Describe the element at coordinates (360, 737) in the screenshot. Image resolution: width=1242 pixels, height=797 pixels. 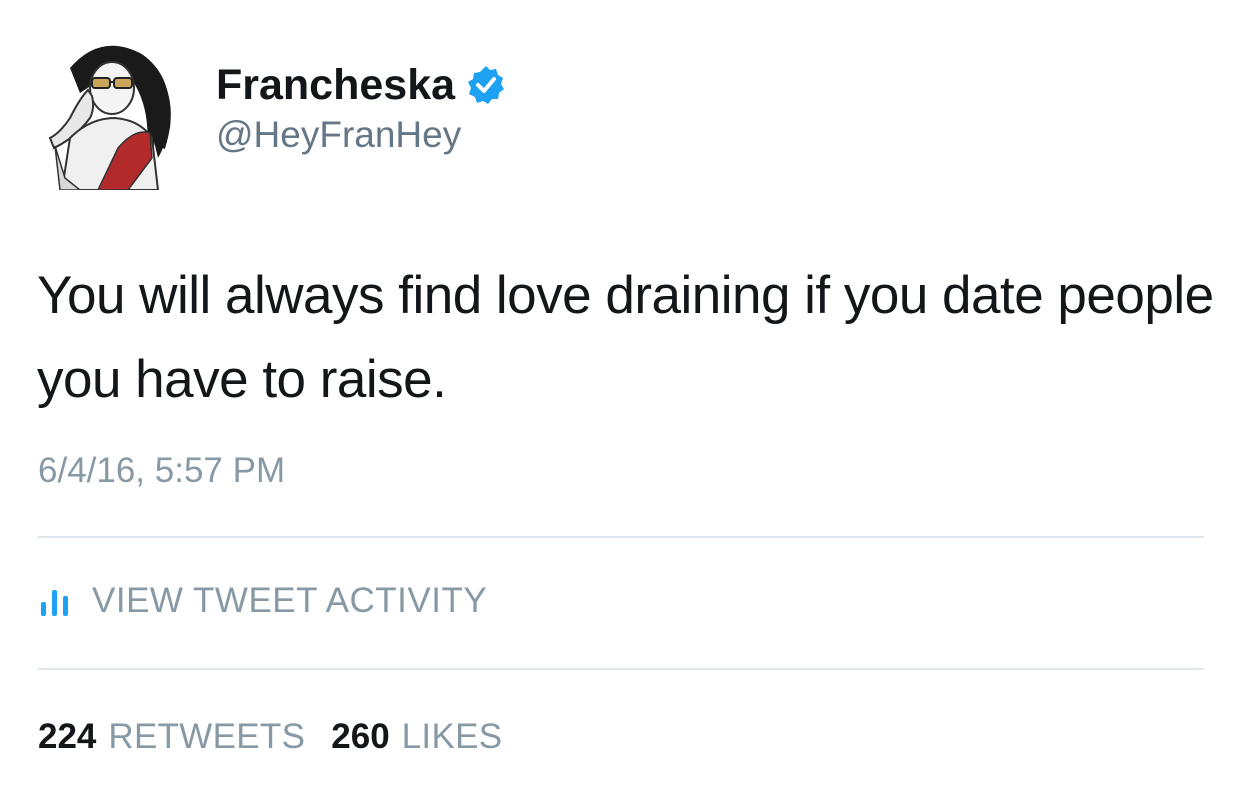
I see `likes-count: 260` at that location.